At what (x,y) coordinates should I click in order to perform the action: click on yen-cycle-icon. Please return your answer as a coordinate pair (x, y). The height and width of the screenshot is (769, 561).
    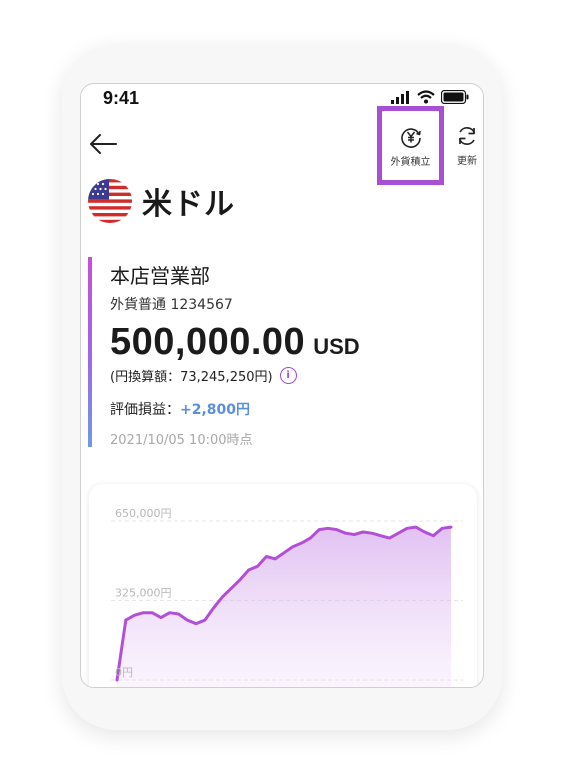
    Looking at the image, I should click on (410, 138).